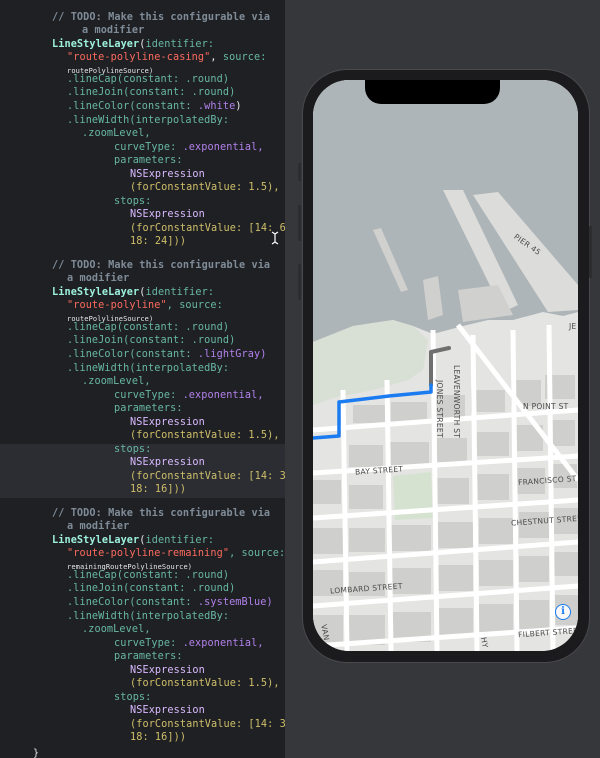  Describe the element at coordinates (546, 406) in the screenshot. I see `map-label-street: N POINT ST` at that location.